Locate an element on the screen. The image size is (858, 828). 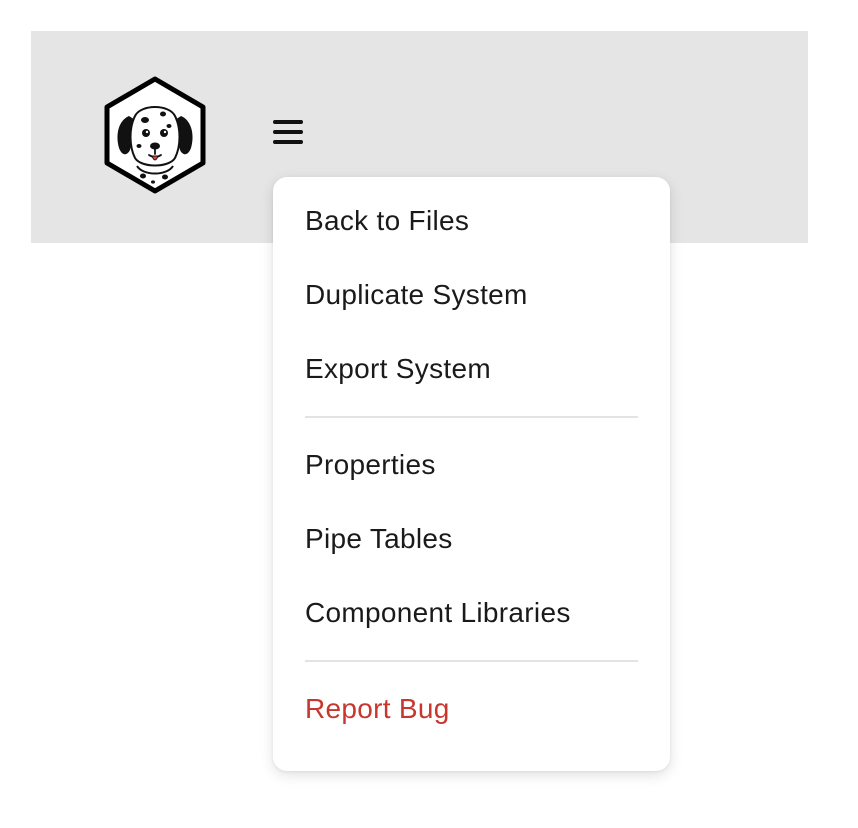
dalmatian-logo-icon is located at coordinates (155, 135).